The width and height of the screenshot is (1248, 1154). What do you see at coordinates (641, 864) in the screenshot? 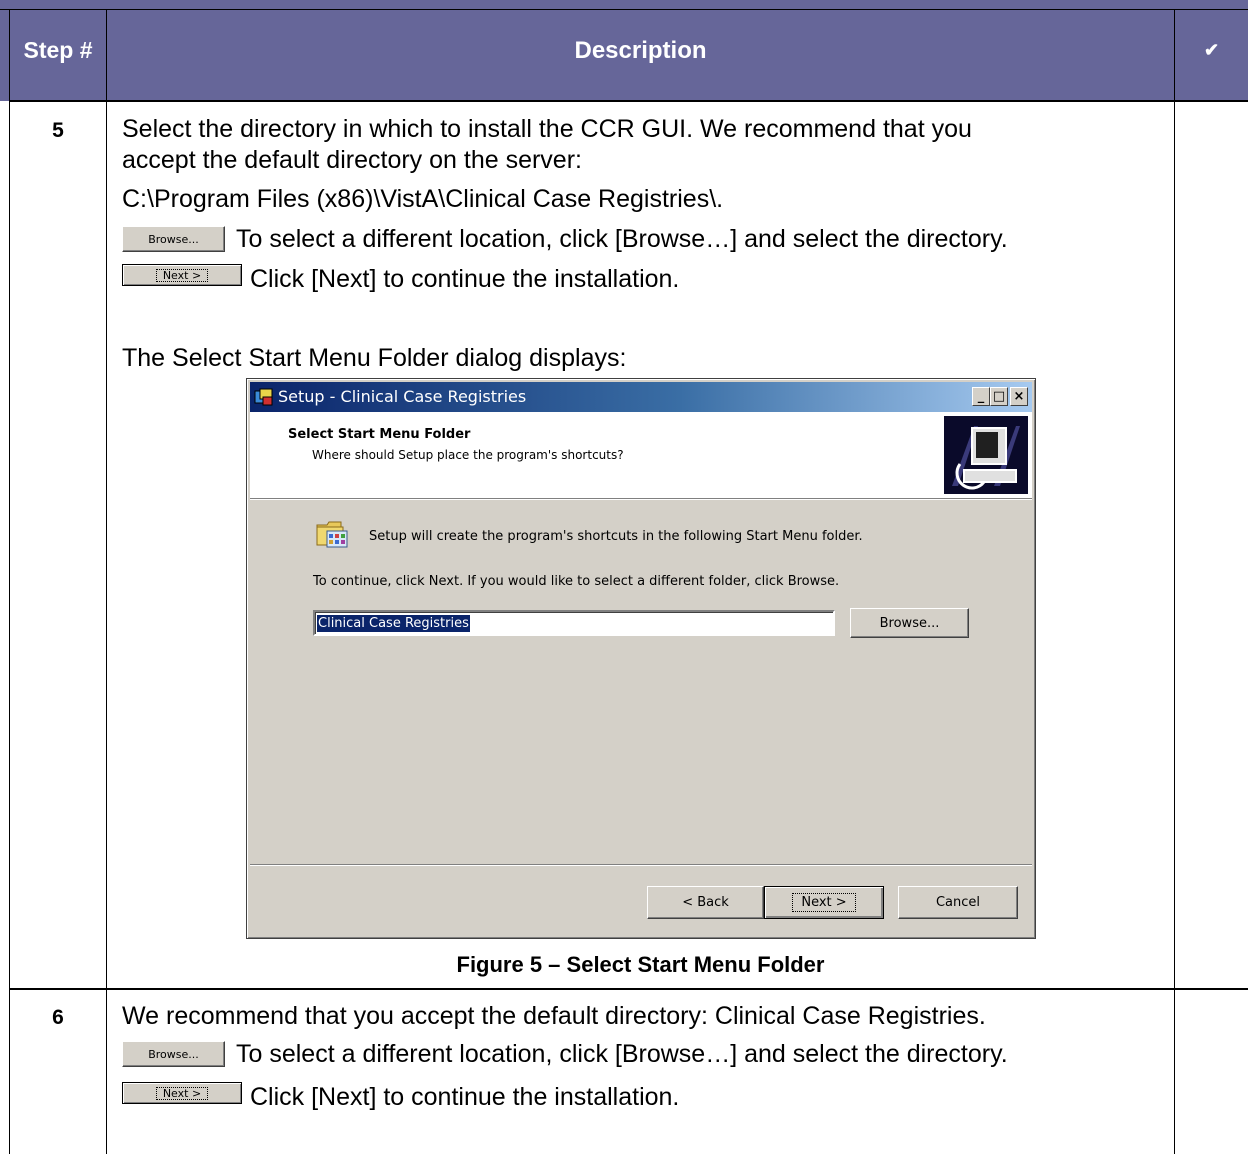
I see `button-separator` at bounding box center [641, 864].